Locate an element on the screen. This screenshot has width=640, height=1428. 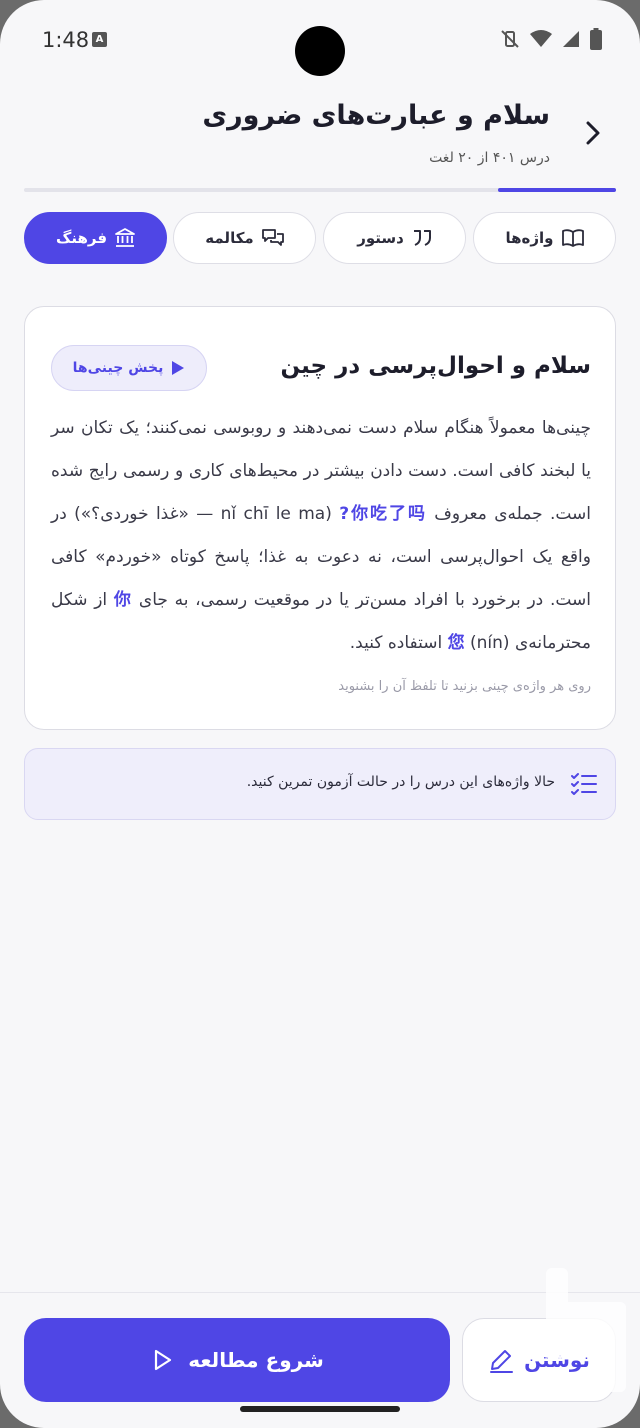
section-tabs: واژه‌ها دستور مکالمه فرهنگ is located at coordinates (320, 239).